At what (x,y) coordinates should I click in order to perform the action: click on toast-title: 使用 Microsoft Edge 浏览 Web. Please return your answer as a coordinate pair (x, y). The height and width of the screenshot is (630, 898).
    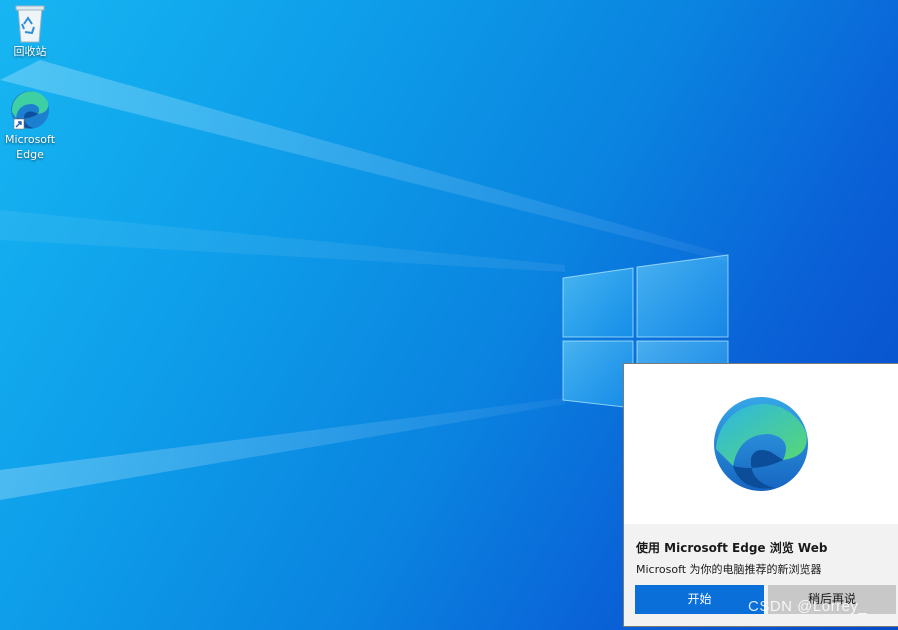
    Looking at the image, I should click on (767, 547).